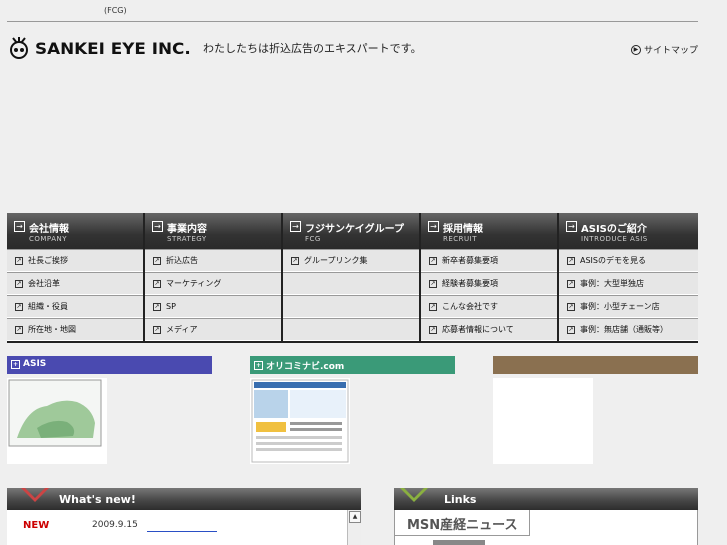 This screenshot has height=545, width=727. What do you see at coordinates (75, 231) in the screenshot?
I see `nav-head-company: → 会社情報 COMPANY` at bounding box center [75, 231].